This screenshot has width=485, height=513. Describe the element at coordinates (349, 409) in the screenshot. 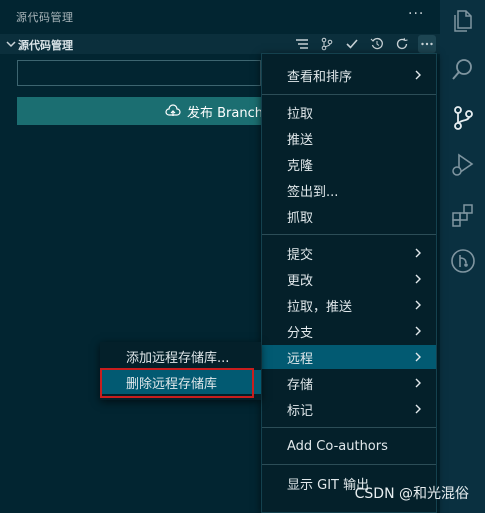

I see `menu-item-tags: 标记` at that location.